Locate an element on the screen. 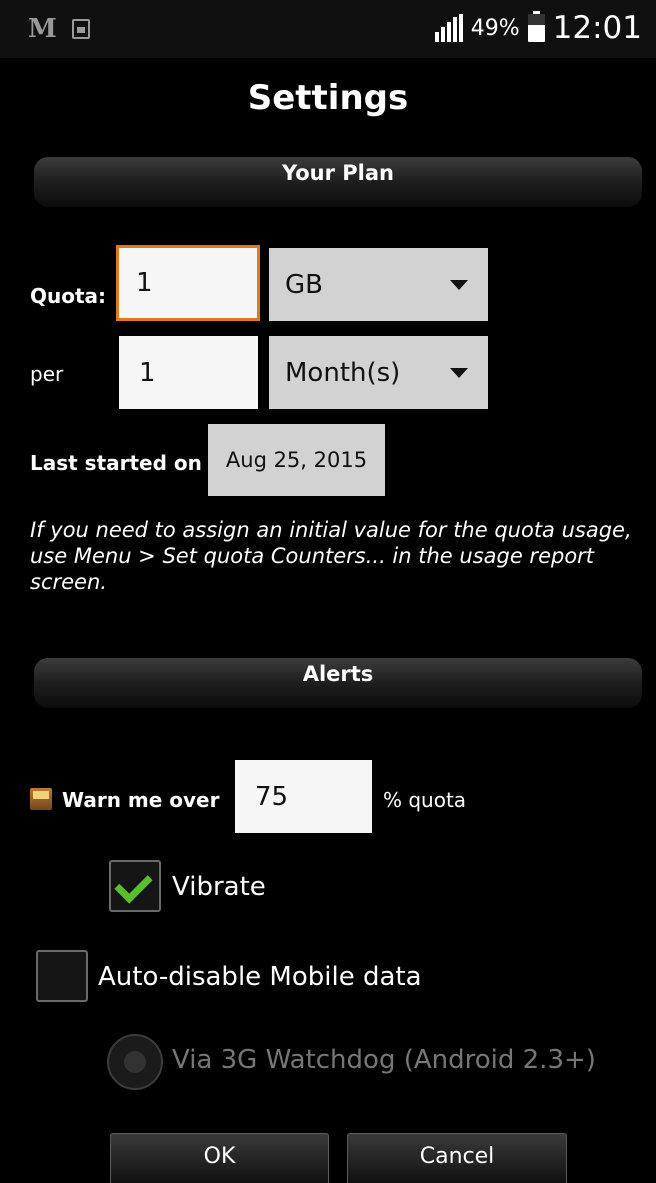  watchdog-radio is located at coordinates (135, 1062).